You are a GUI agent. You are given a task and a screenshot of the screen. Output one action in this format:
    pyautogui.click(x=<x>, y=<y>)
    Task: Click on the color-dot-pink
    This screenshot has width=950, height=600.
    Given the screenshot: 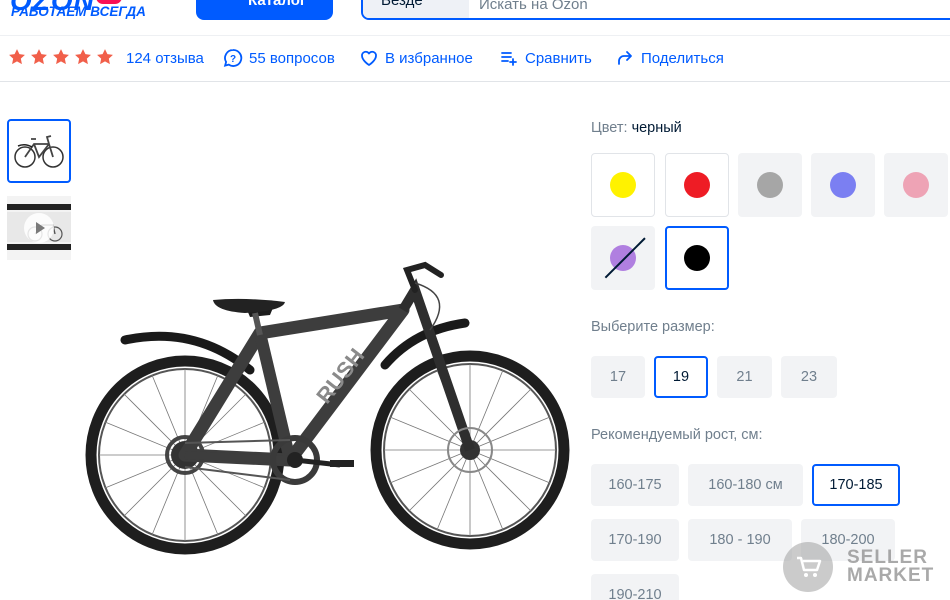 What is the action you would take?
    pyautogui.click(x=916, y=185)
    